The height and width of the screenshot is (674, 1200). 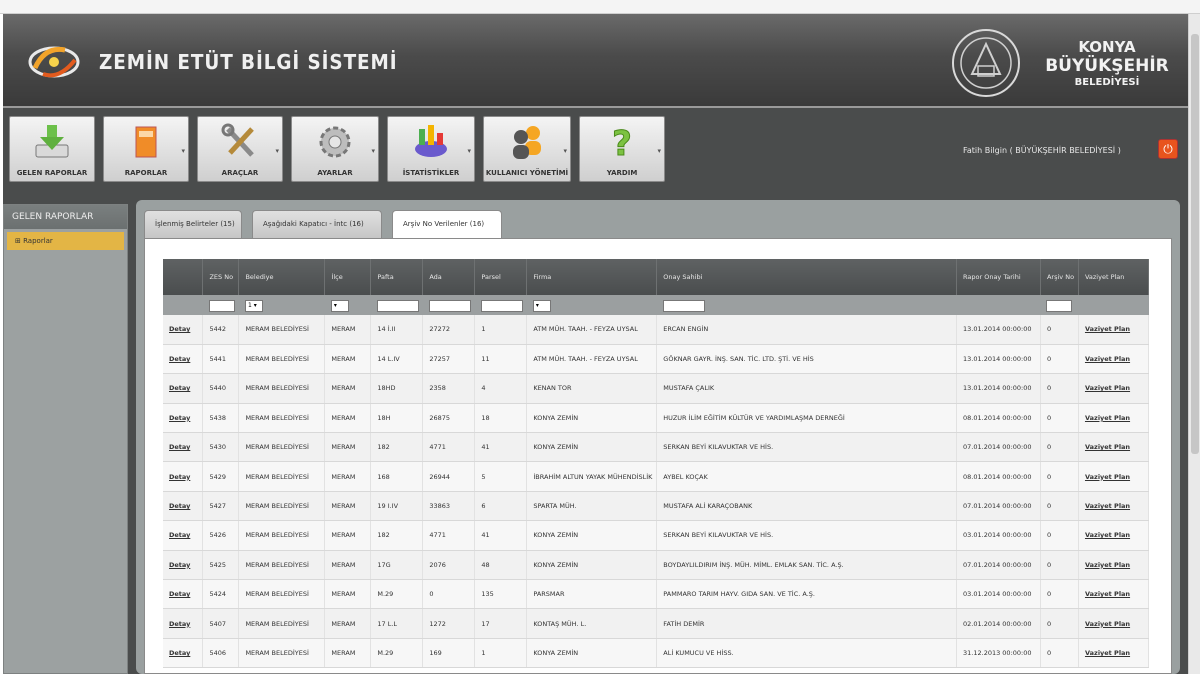 What do you see at coordinates (431, 149) in the screenshot?
I see `statistics-button: İSTATİSTİKLER ▾` at bounding box center [431, 149].